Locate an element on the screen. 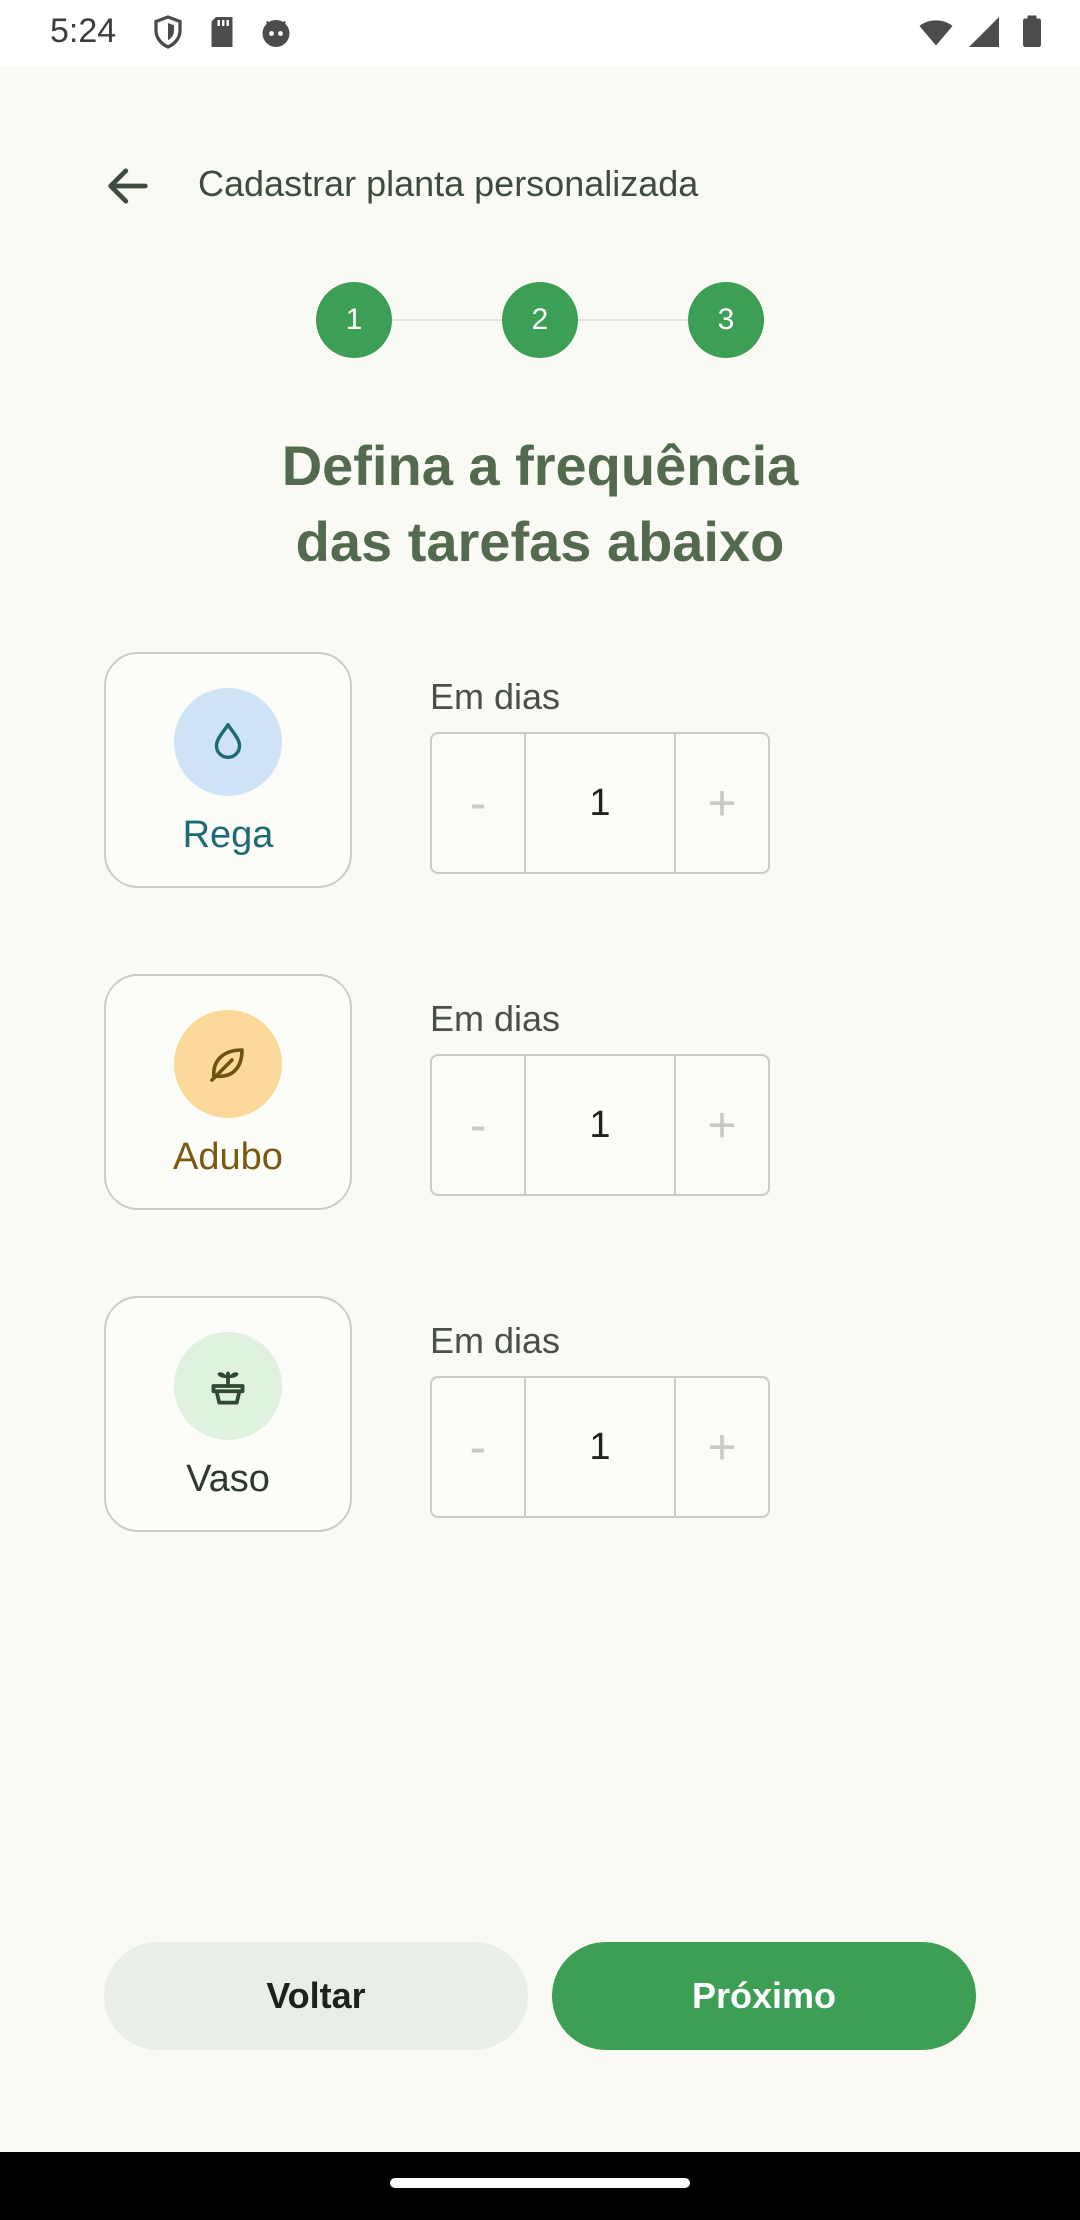 The height and width of the screenshot is (2220, 1080). page-title-line-1: Defina a frequência is located at coordinates (540, 465).